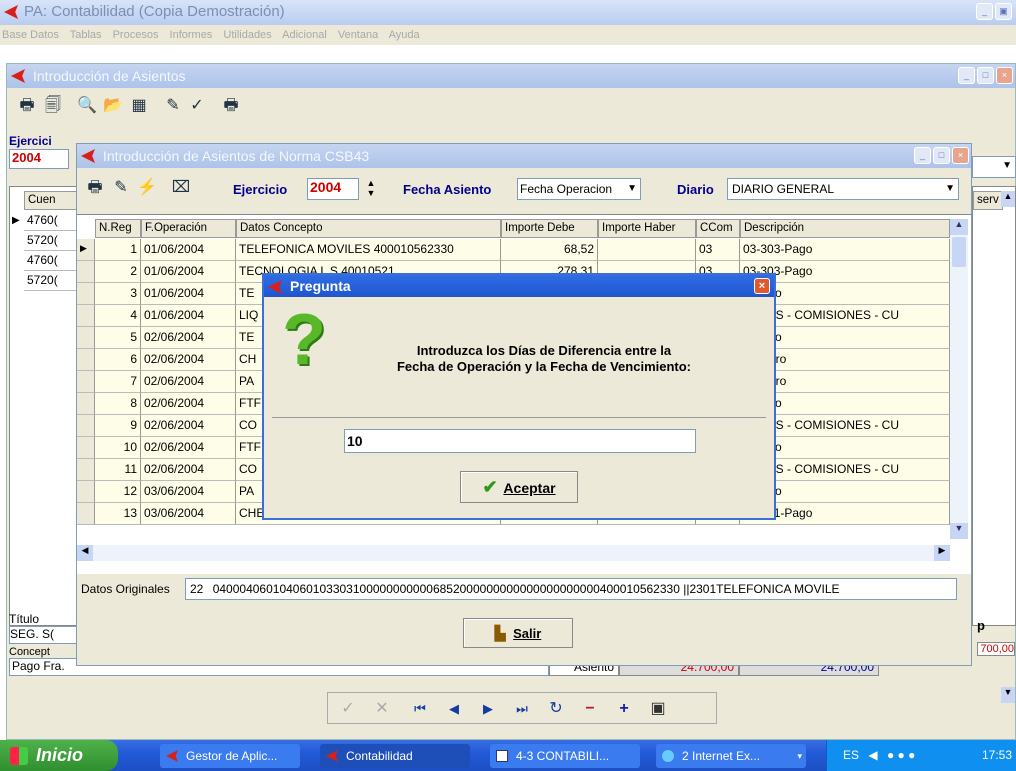  Describe the element at coordinates (549, 228) in the screenshot. I see `col-importe-debe: Importe Debe` at that location.